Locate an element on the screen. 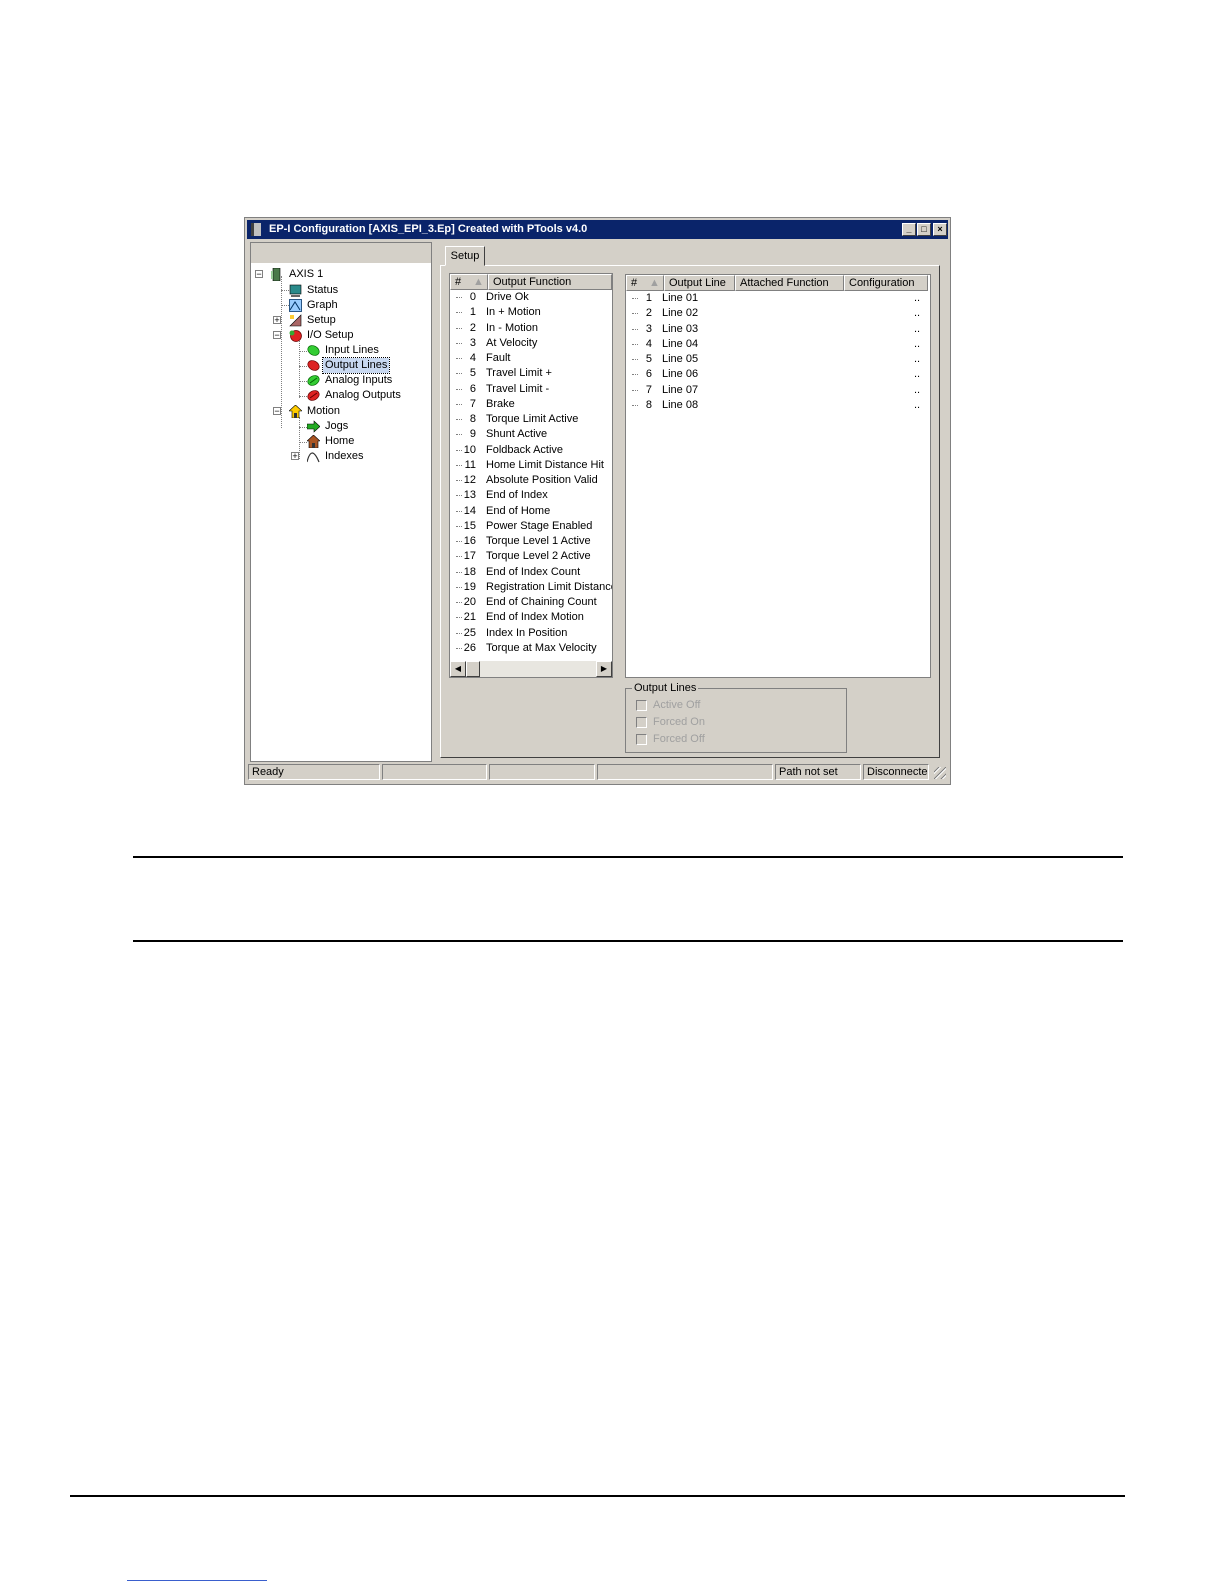 The height and width of the screenshot is (1584, 1224). list-item: 14 End of Home is located at coordinates (531, 511).